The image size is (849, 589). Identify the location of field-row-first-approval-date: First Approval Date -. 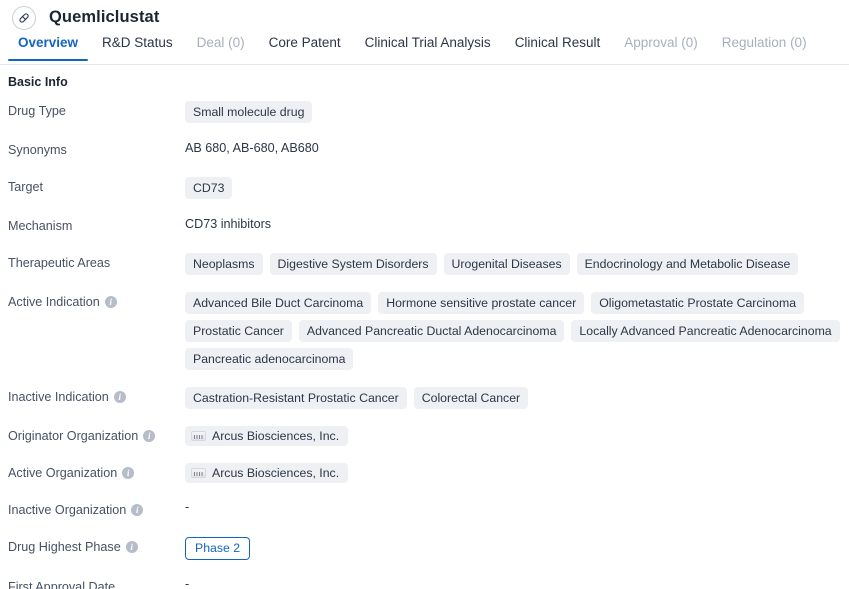
(424, 583).